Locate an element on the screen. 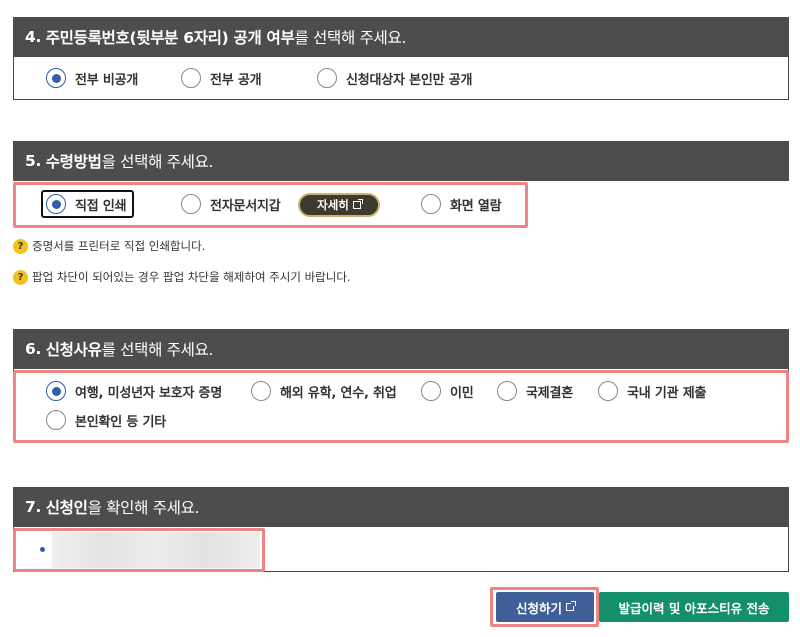 This screenshot has width=800, height=637. radio-rrn-all-hidden: 전부 비공개 is located at coordinates (92, 78).